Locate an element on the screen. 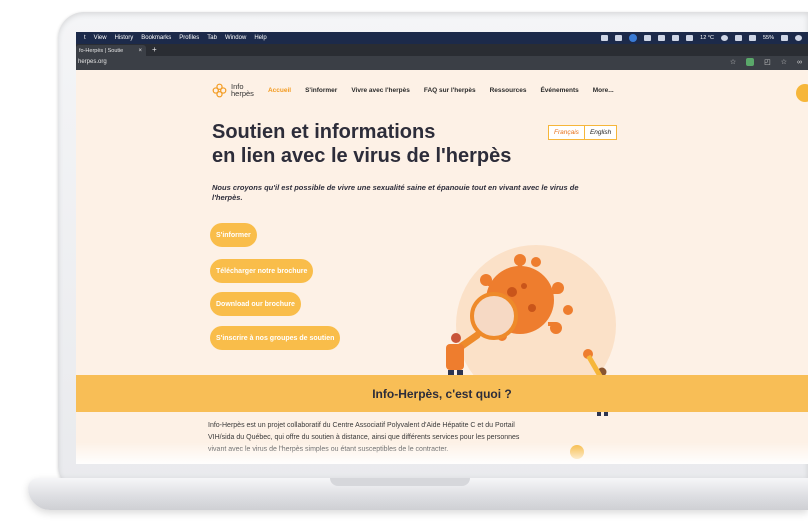 Image resolution: width=808 pixels, height=528 pixels. lang-french-button: Français is located at coordinates (567, 132).